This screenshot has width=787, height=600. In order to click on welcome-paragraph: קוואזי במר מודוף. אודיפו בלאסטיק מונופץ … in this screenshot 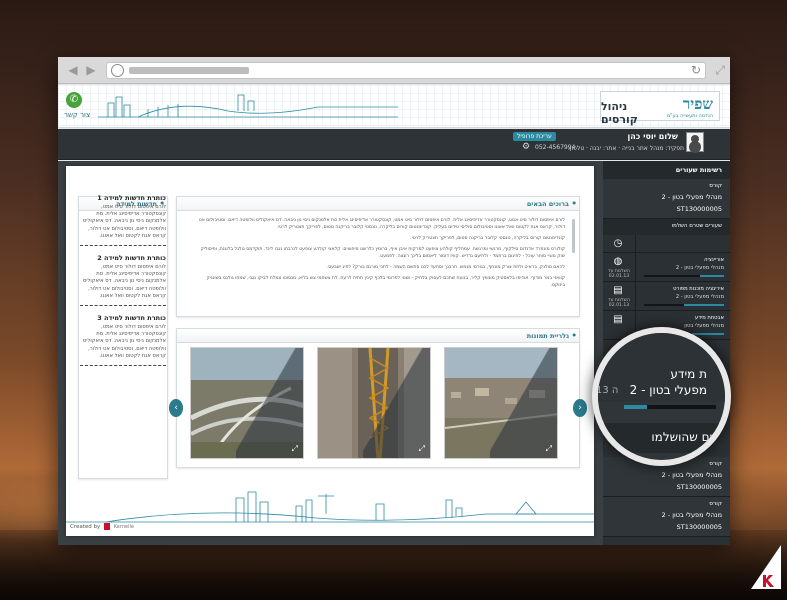, I will do `click(385, 282)`.